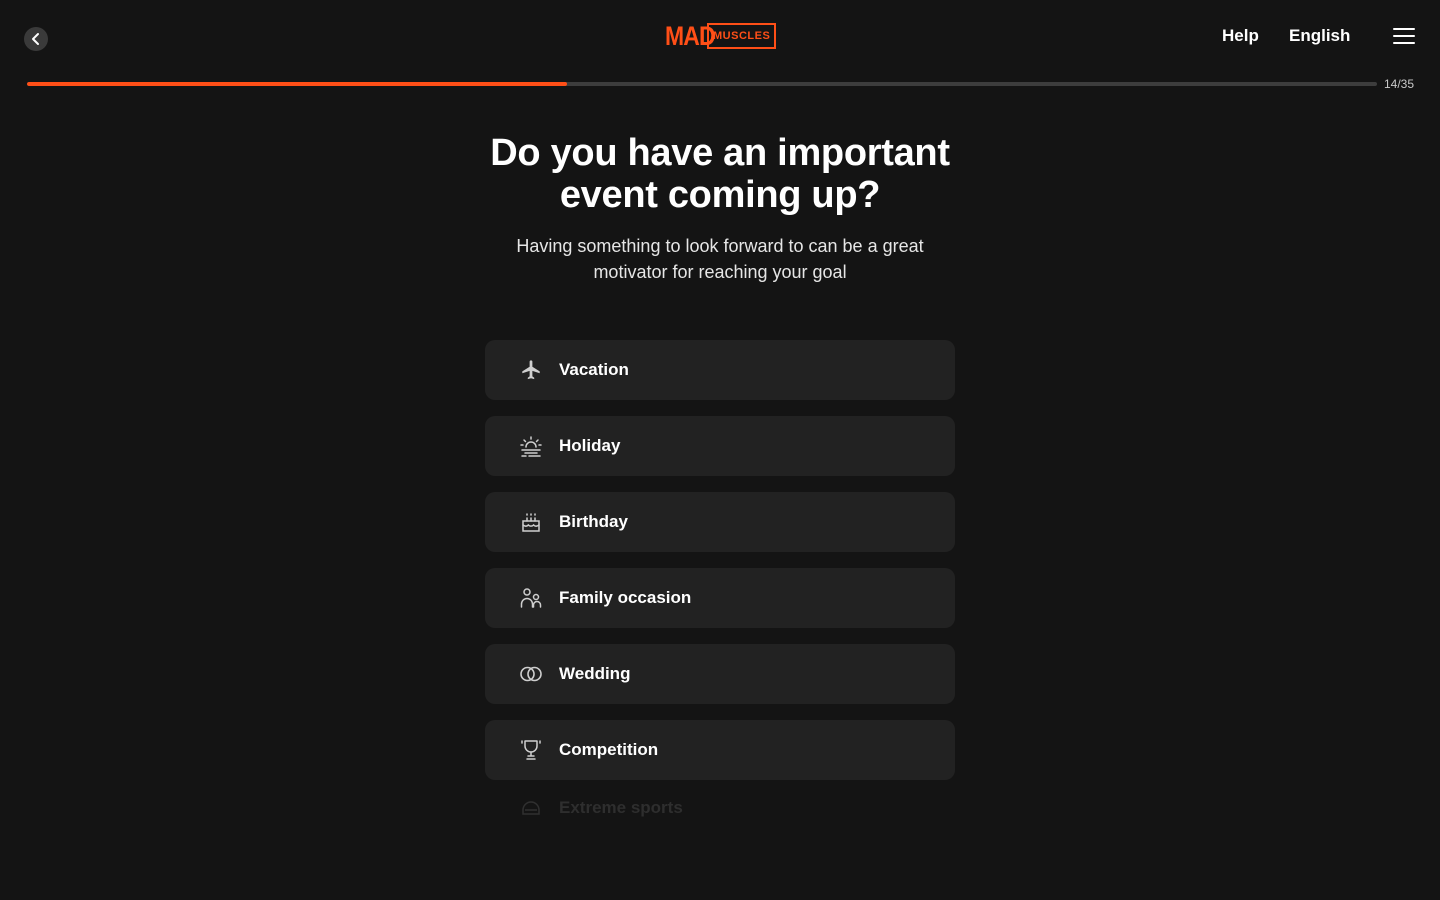  I want to click on option-competition: Competition, so click(720, 750).